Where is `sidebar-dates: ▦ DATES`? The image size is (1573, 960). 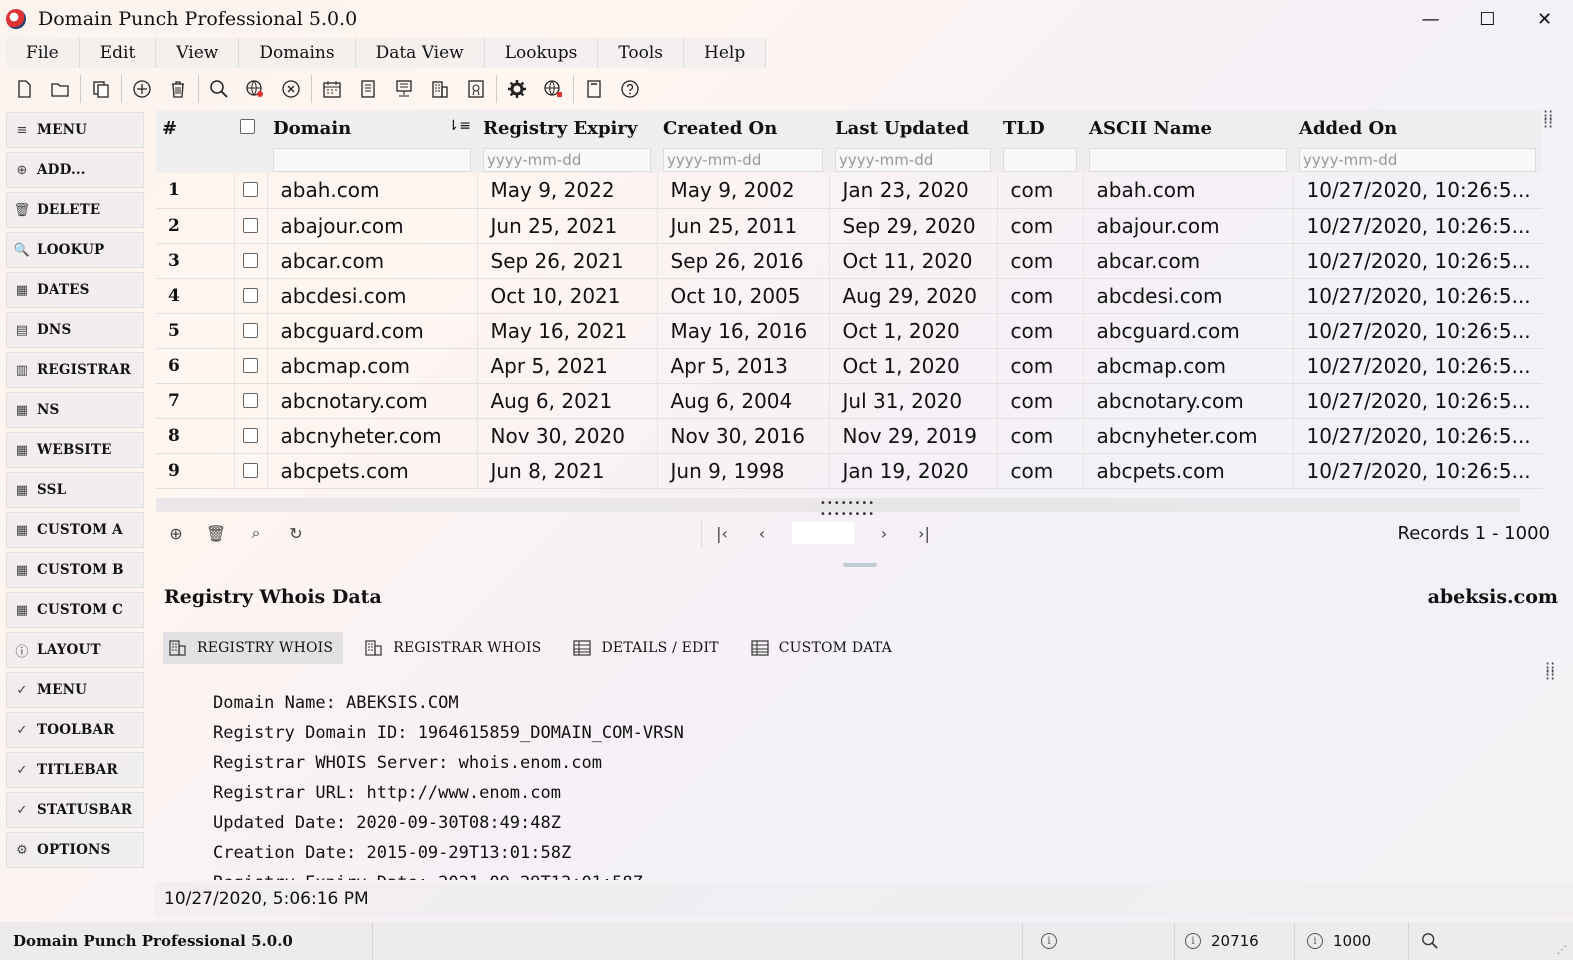
sidebar-dates: ▦ DATES is located at coordinates (75, 290).